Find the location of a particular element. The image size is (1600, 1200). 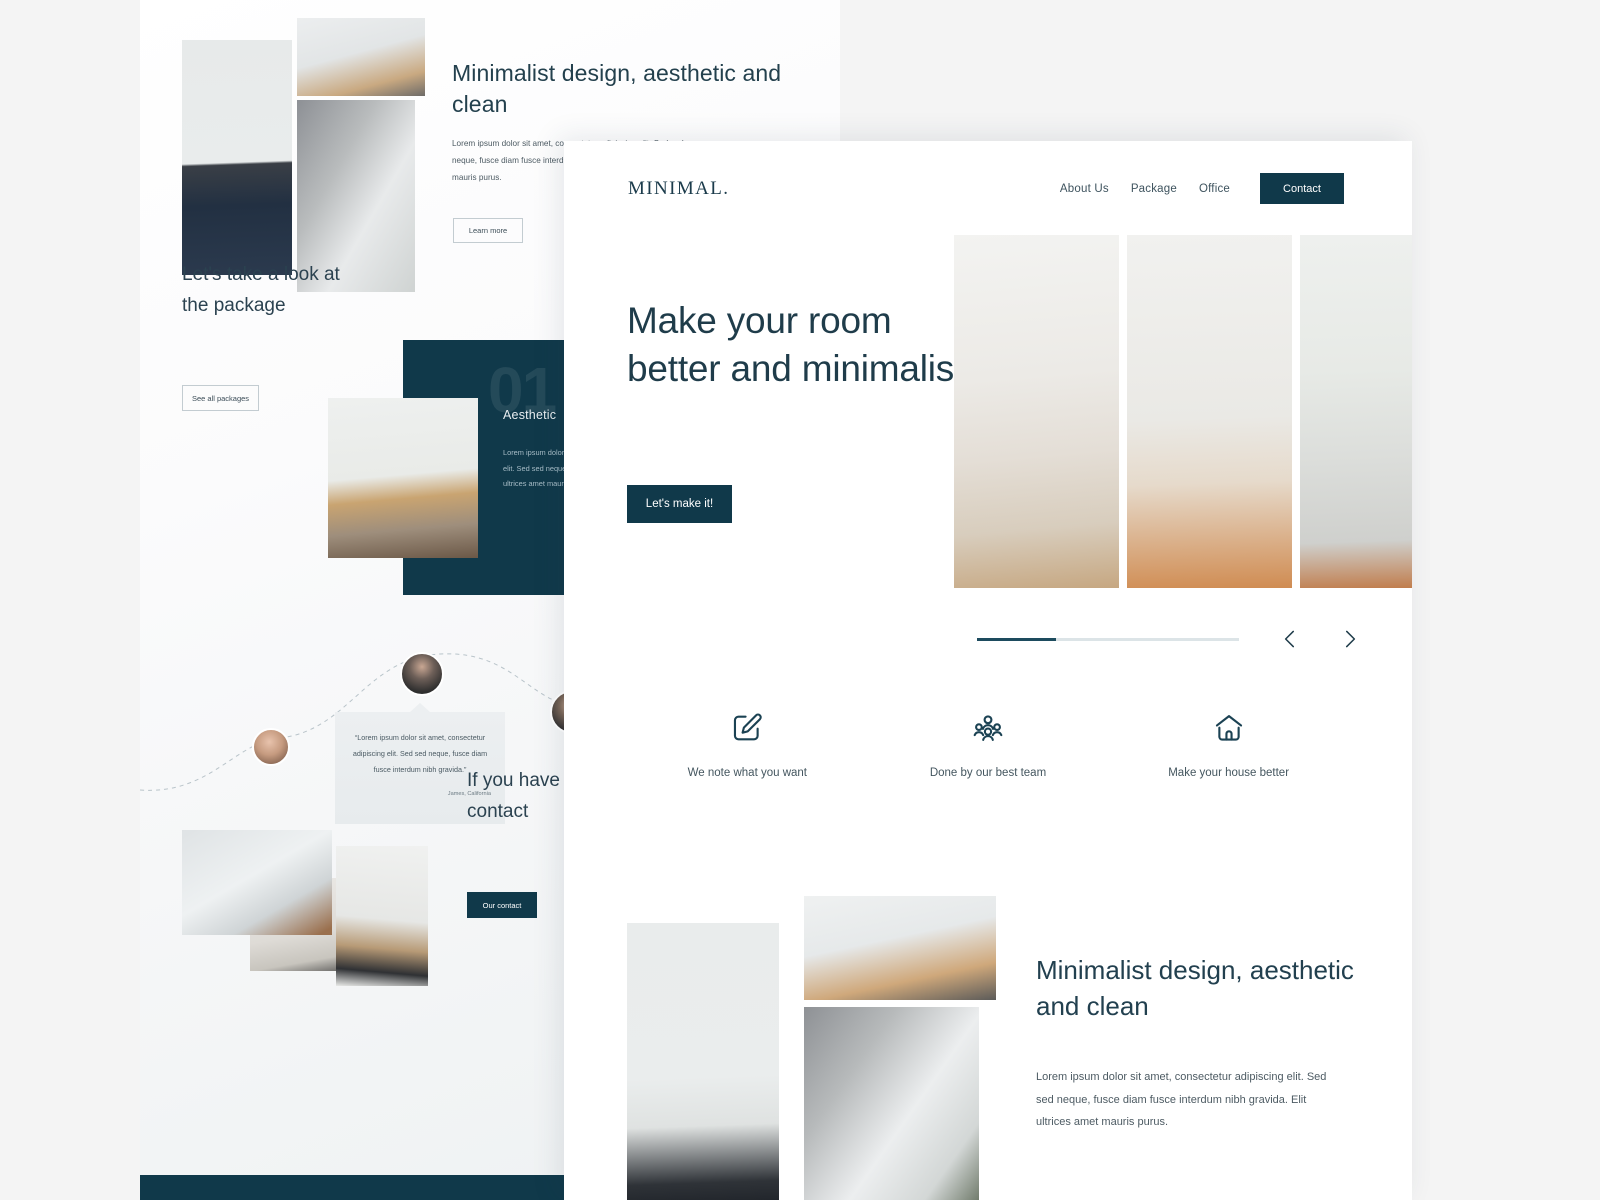

package-card-title: Aesthetic is located at coordinates (530, 415).